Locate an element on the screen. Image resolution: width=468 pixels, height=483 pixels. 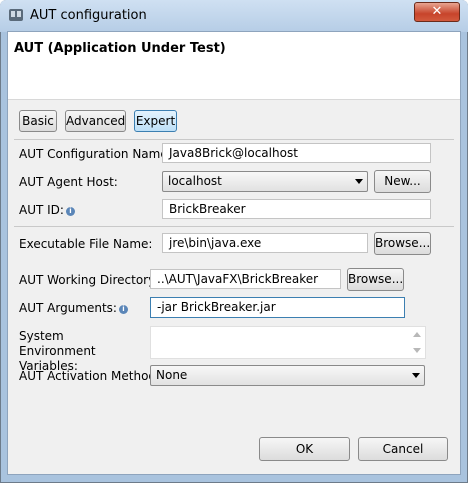
agent-host-value: localhost is located at coordinates (195, 181).